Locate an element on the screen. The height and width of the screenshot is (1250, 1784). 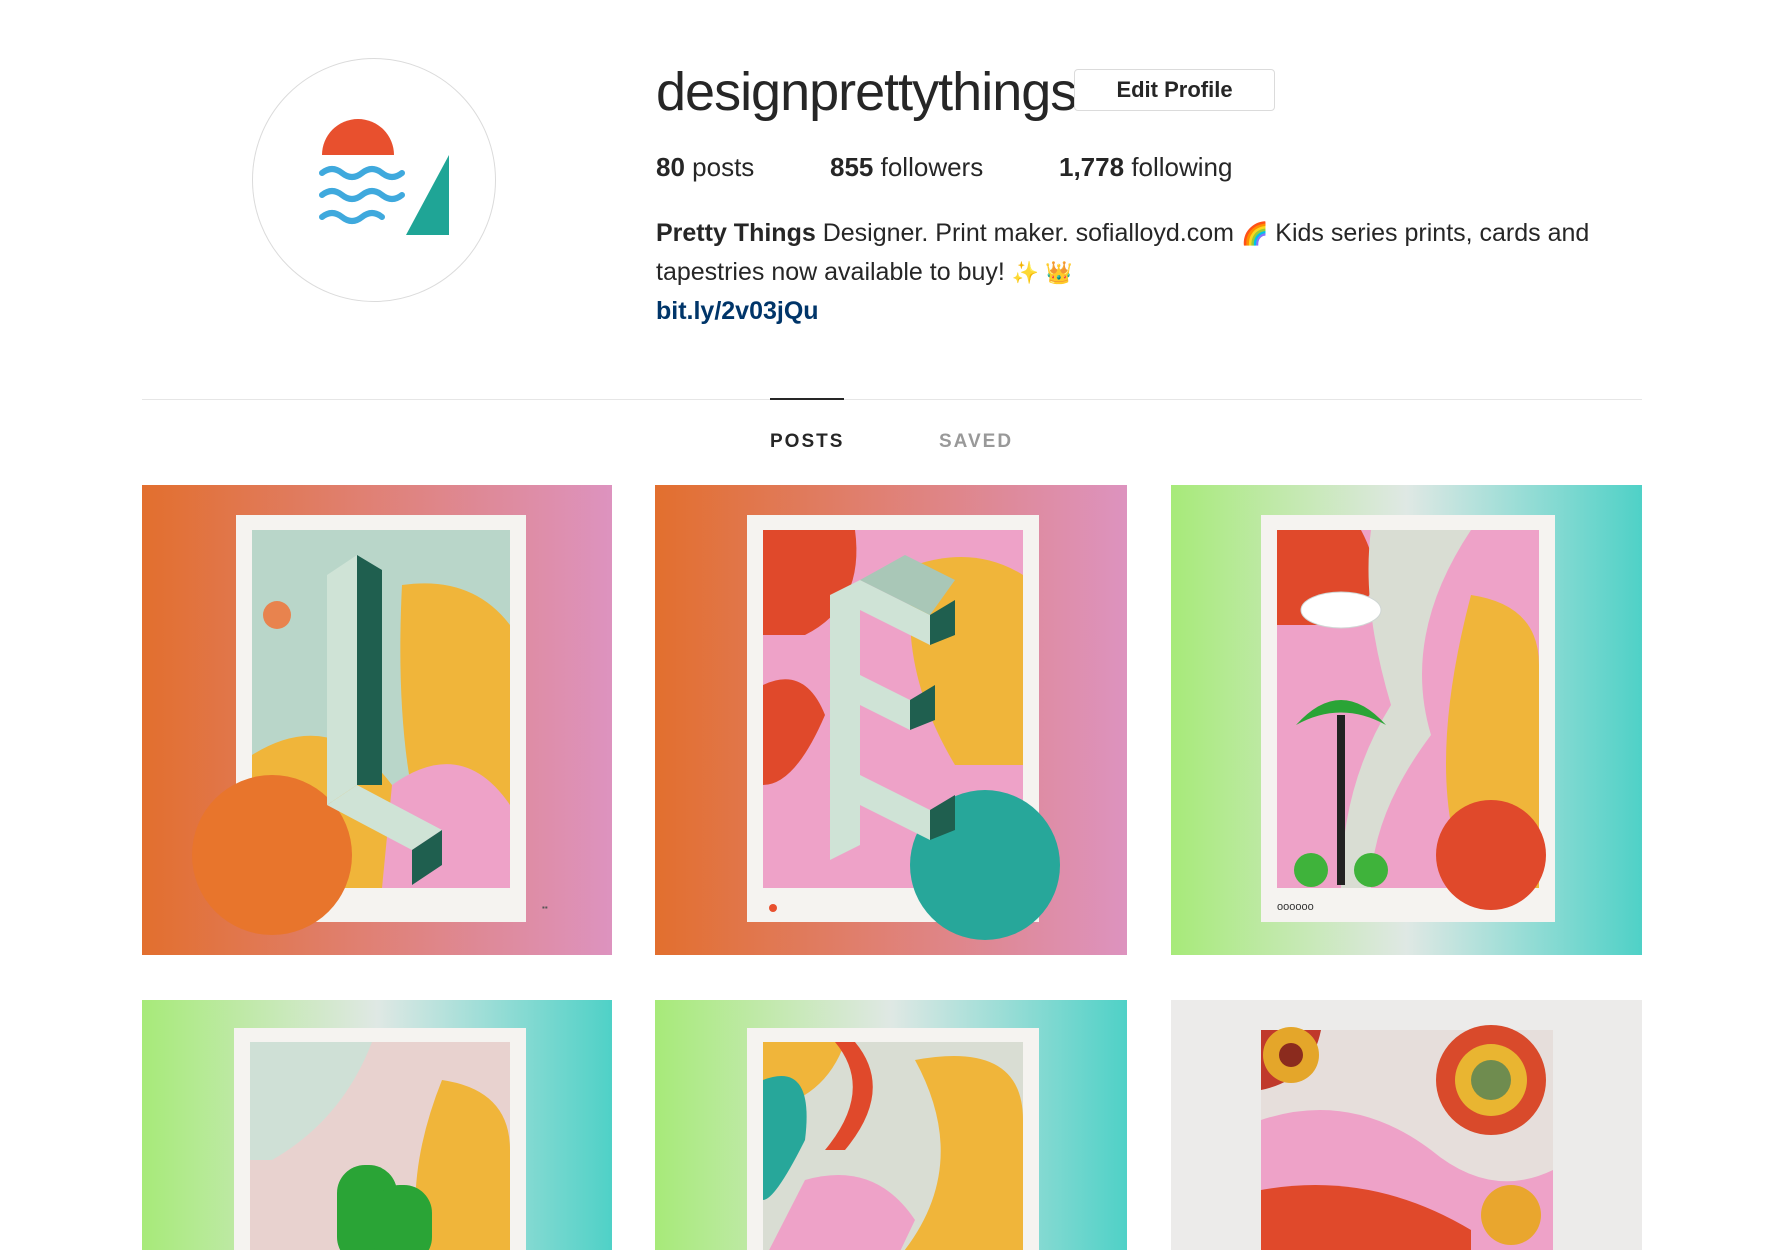
posts-count: 80 is located at coordinates (670, 167).